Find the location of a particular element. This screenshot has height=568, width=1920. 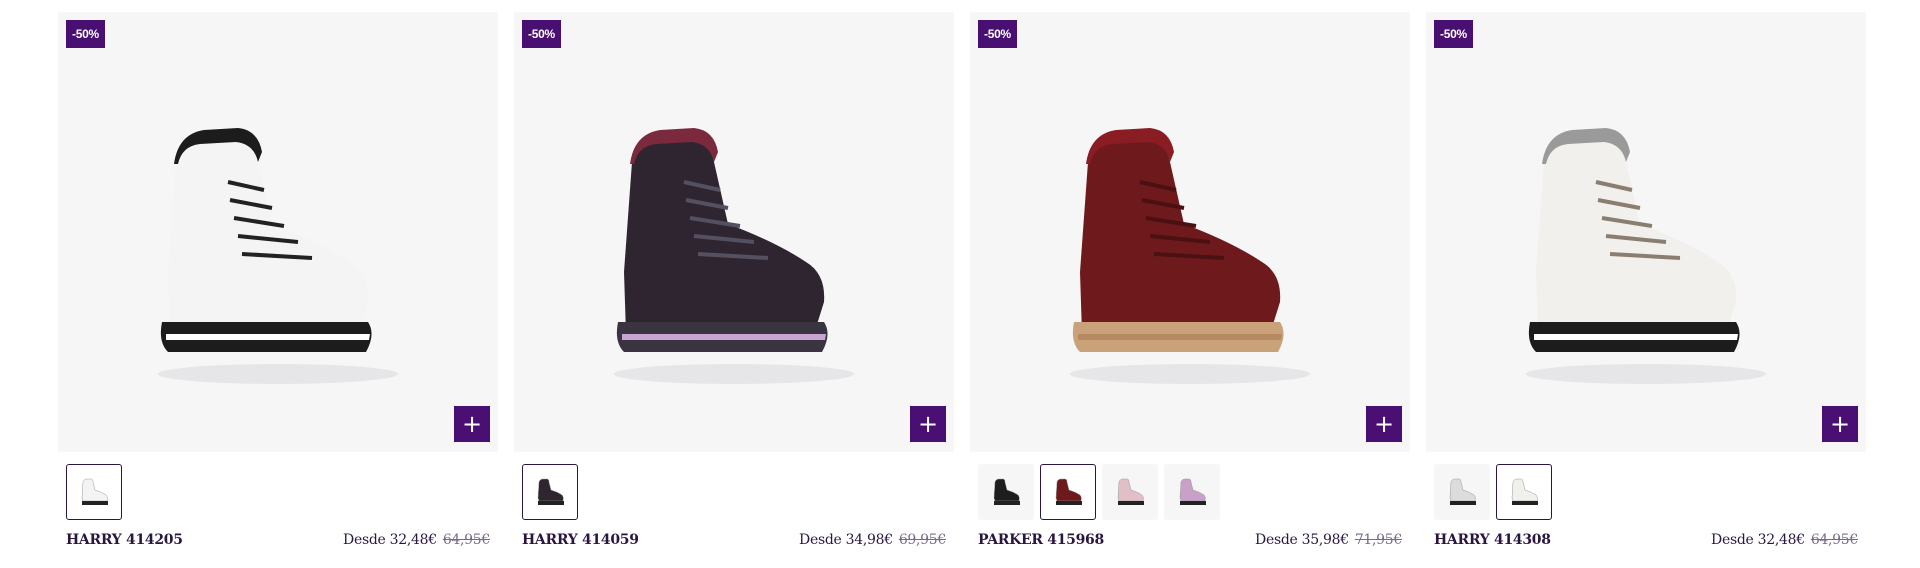

product-info: HARRY 414308 Desde 32,48€ 64,95€ is located at coordinates (1646, 540).